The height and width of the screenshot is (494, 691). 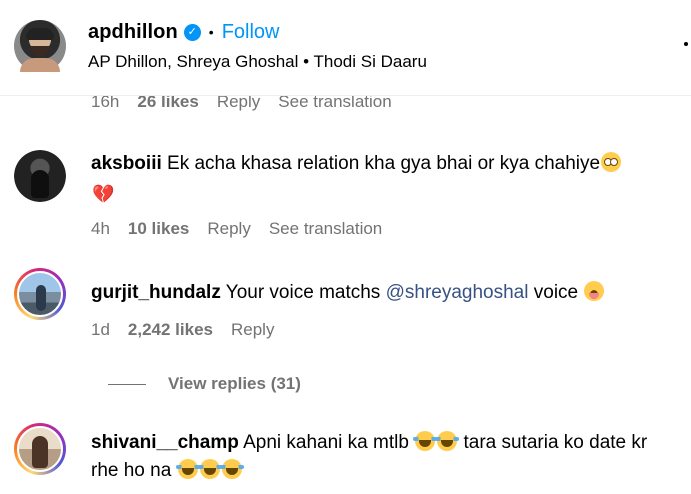 I want to click on commenter-username: aksboiii, so click(x=126, y=163).